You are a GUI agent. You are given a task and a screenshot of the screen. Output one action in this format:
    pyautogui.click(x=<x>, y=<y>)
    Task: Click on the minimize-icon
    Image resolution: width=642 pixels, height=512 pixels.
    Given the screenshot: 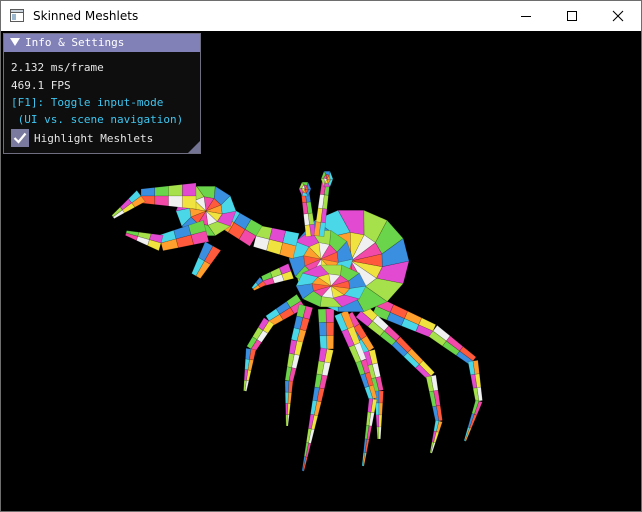 What is the action you would take?
    pyautogui.click(x=526, y=16)
    